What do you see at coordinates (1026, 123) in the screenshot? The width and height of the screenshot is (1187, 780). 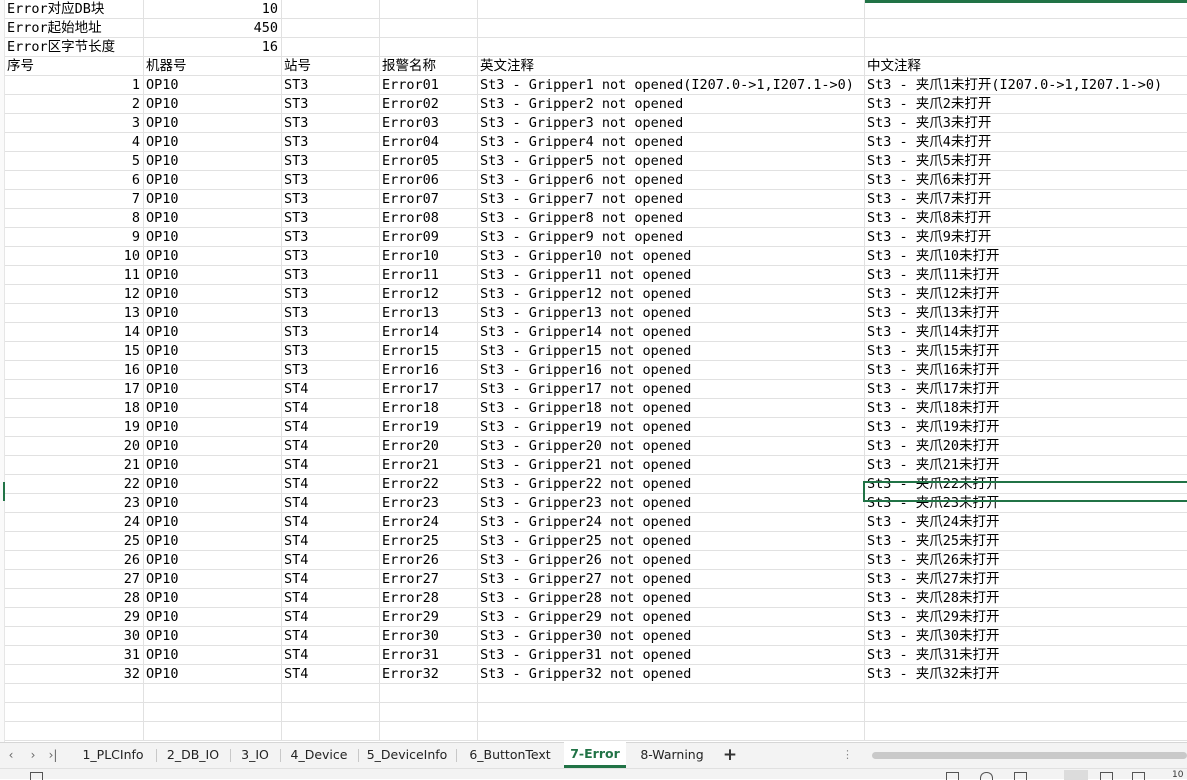 I see `chinese-comment-cell: St3 - 夹爪3未打开` at bounding box center [1026, 123].